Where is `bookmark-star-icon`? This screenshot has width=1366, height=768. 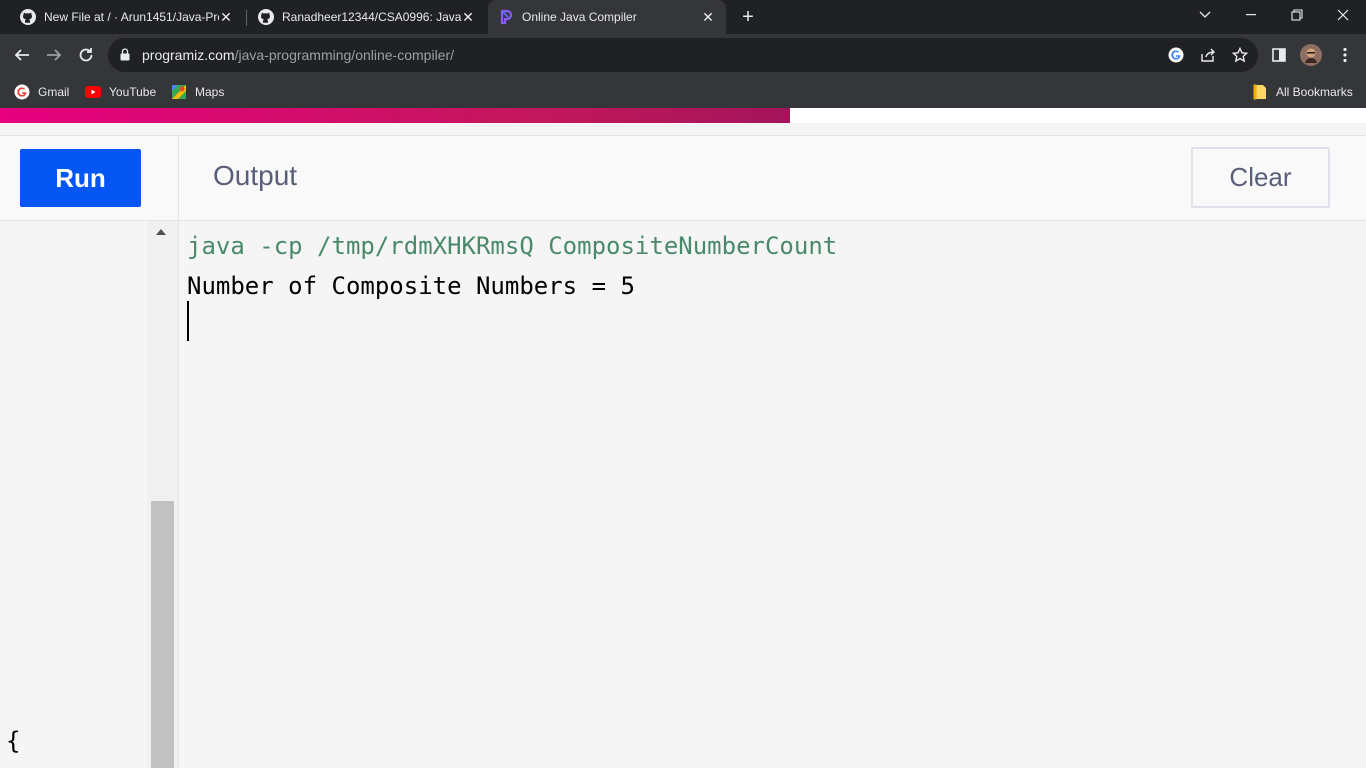
bookmark-star-icon is located at coordinates (1240, 55).